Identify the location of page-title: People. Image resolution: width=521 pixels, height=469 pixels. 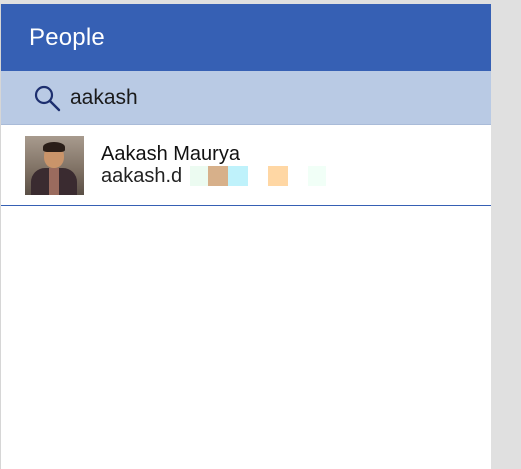
(67, 37).